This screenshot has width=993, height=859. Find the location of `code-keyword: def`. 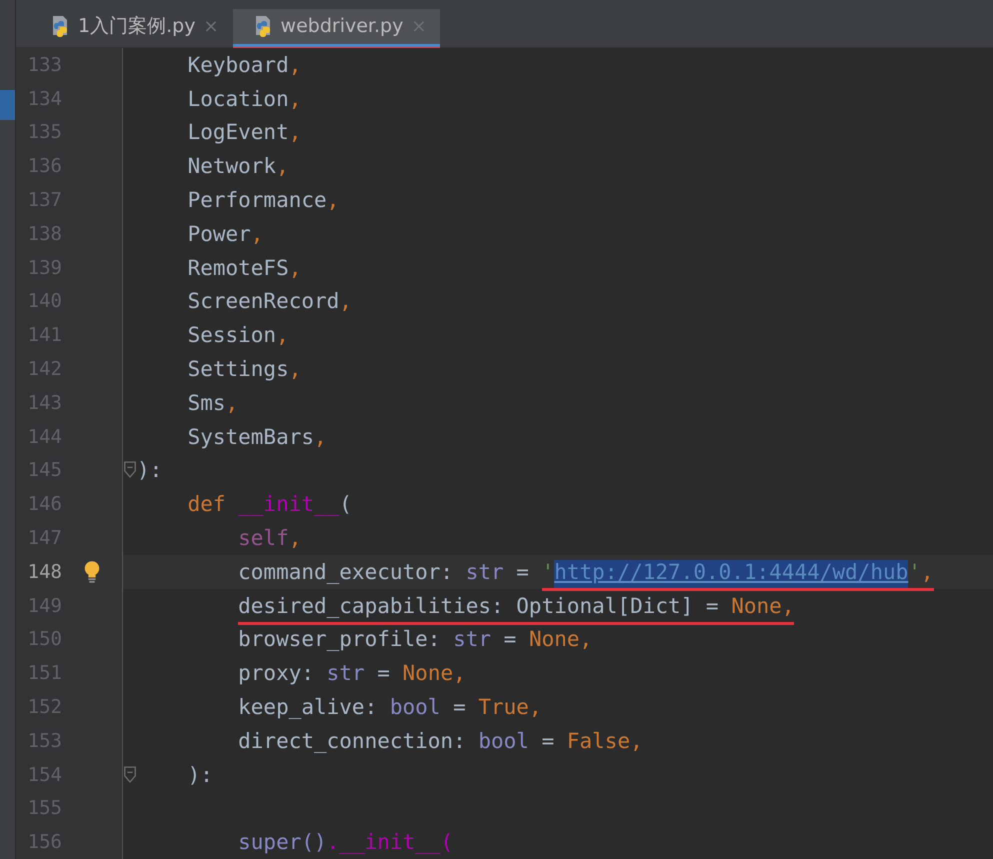

code-keyword: def is located at coordinates (207, 504).